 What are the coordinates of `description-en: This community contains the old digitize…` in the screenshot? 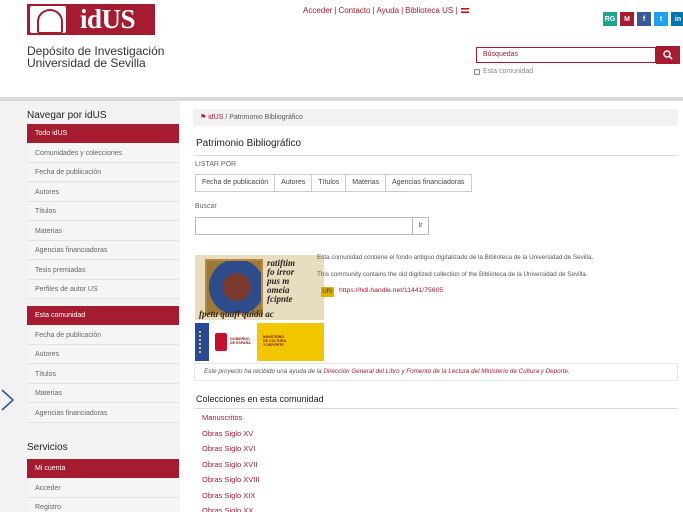 It's located at (452, 274).